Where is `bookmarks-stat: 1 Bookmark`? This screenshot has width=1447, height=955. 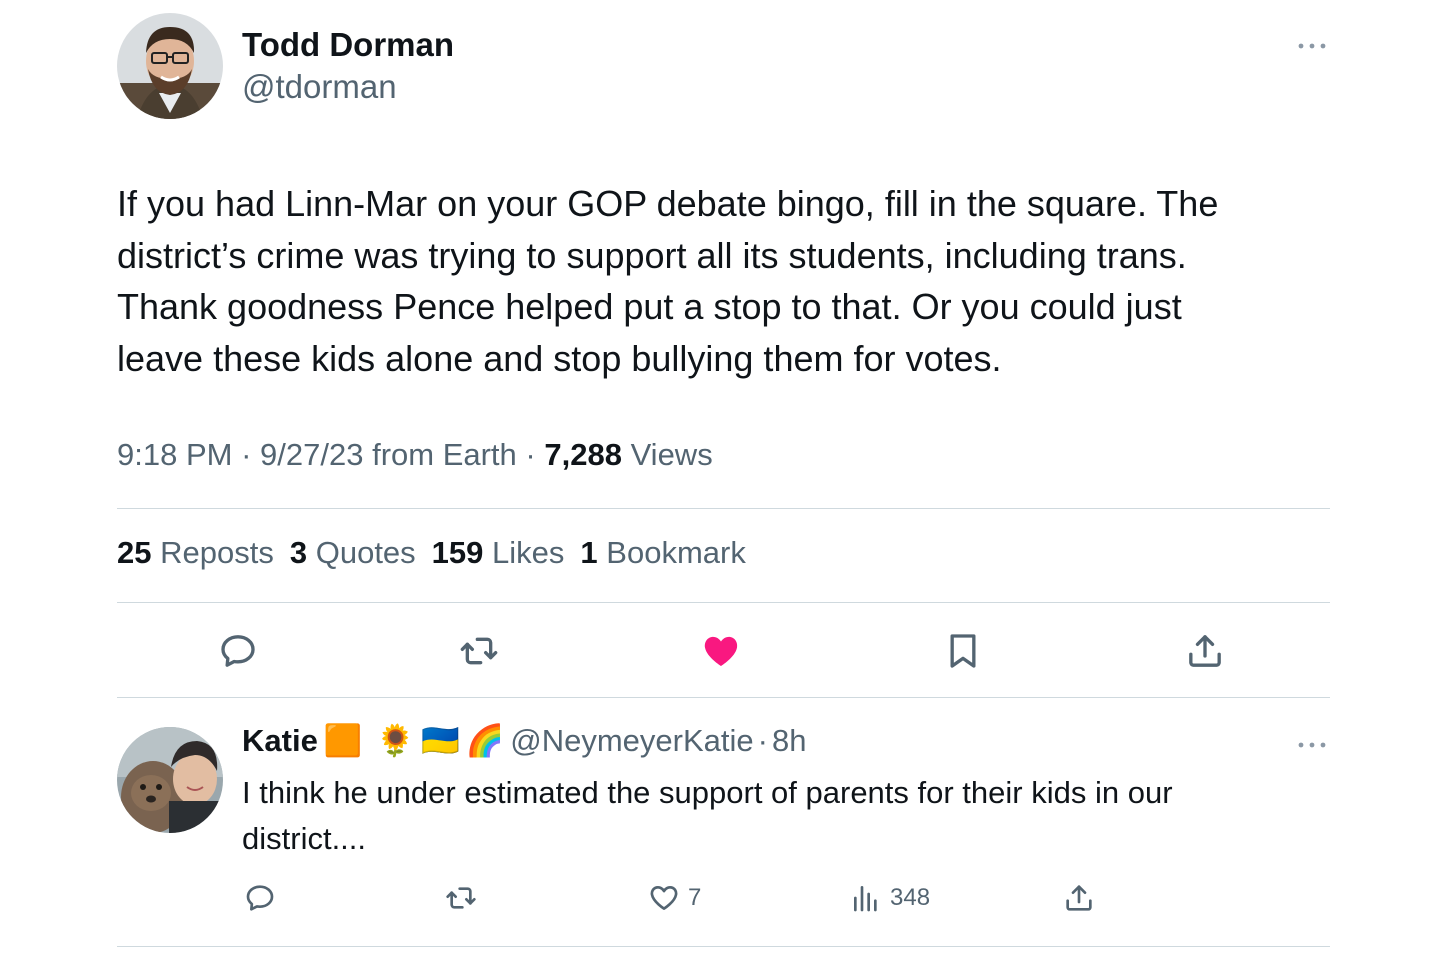
bookmarks-stat: 1 Bookmark is located at coordinates (662, 553).